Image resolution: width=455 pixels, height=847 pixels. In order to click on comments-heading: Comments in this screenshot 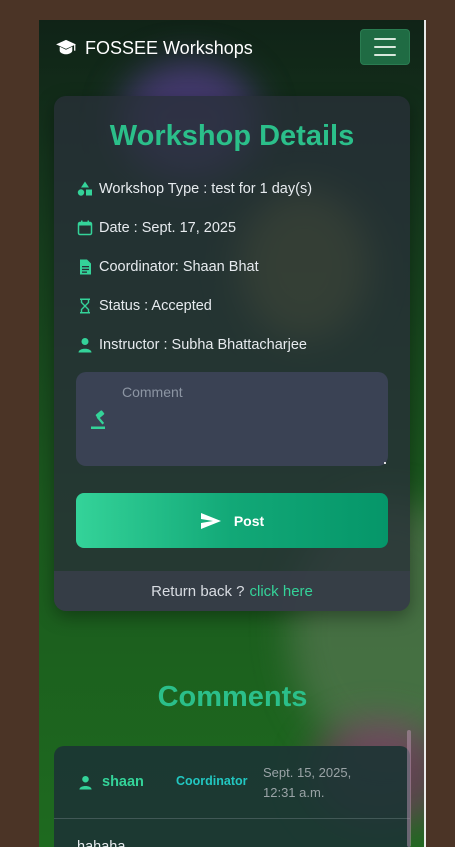, I will do `click(232, 697)`.